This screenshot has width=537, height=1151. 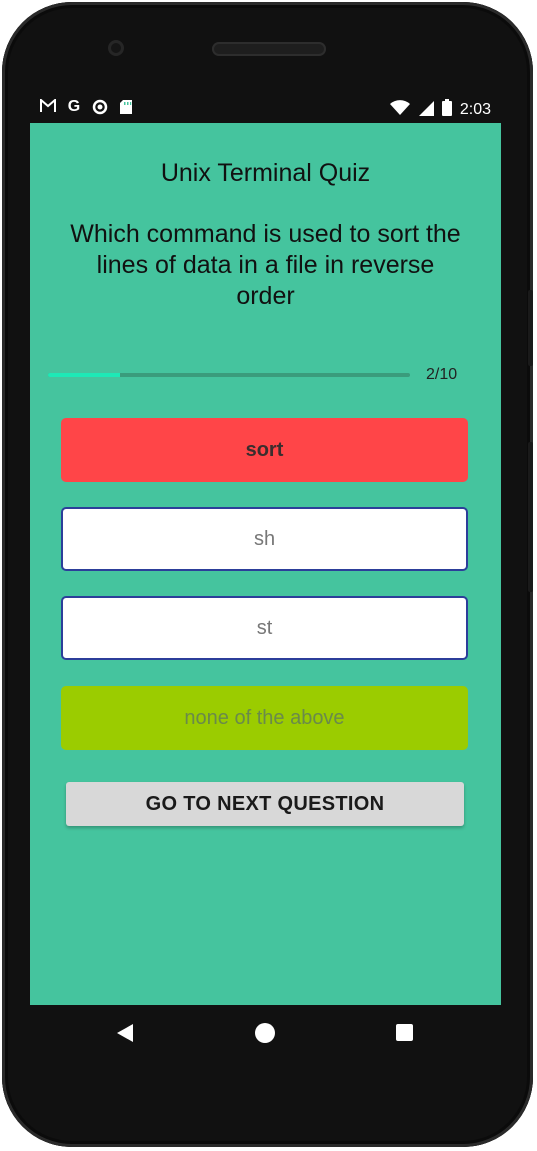 I want to click on back-icon, so click(x=125, y=1033).